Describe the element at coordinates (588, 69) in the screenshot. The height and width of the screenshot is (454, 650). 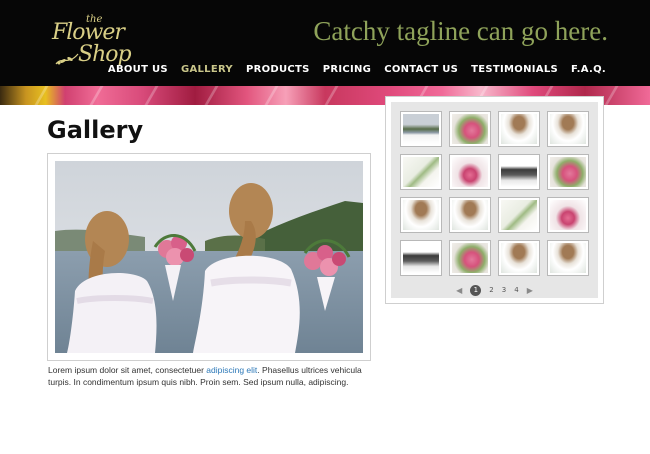
I see `nav-item-faq: F.A.Q.` at that location.